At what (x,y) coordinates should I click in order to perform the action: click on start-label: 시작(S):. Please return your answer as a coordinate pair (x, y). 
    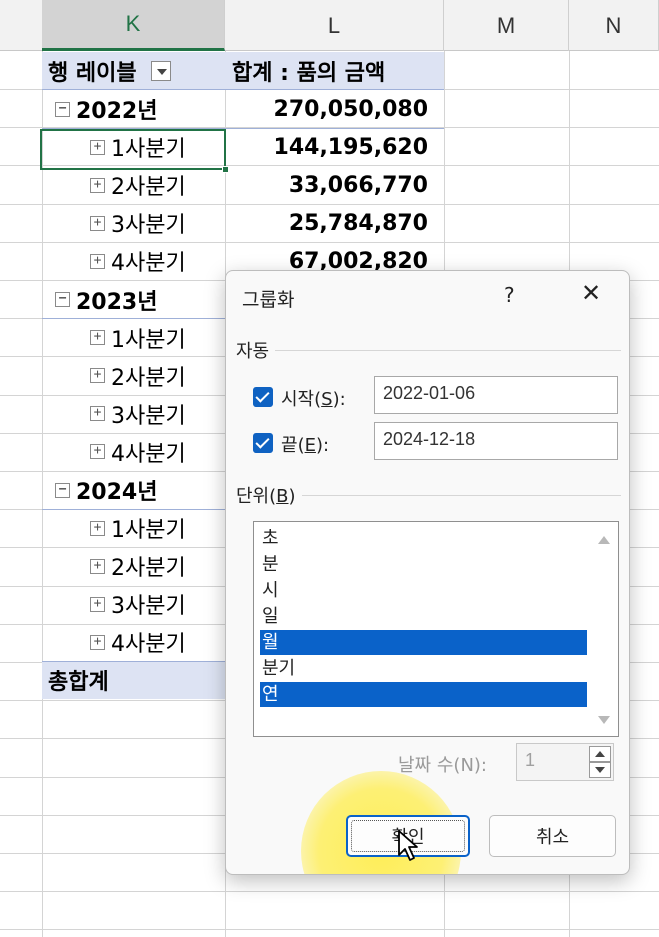
    Looking at the image, I should click on (313, 399).